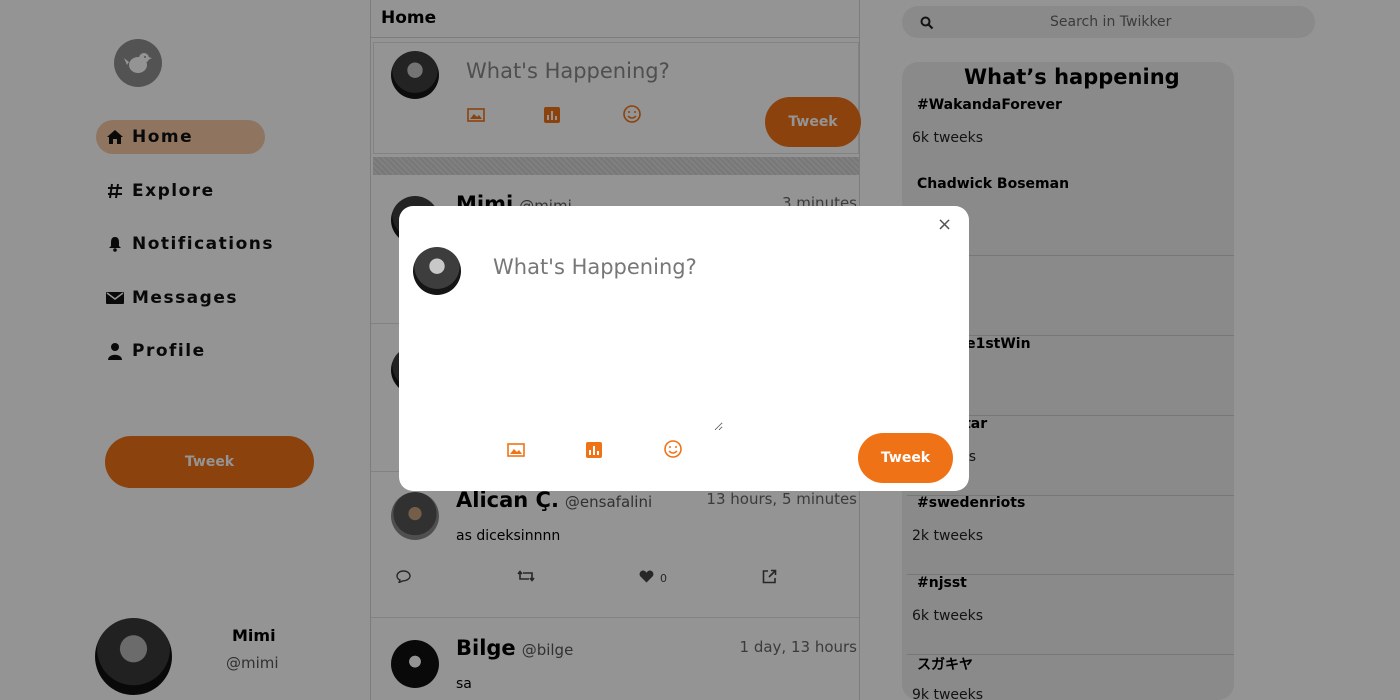  What do you see at coordinates (673, 449) in the screenshot?
I see `emoji-icon` at bounding box center [673, 449].